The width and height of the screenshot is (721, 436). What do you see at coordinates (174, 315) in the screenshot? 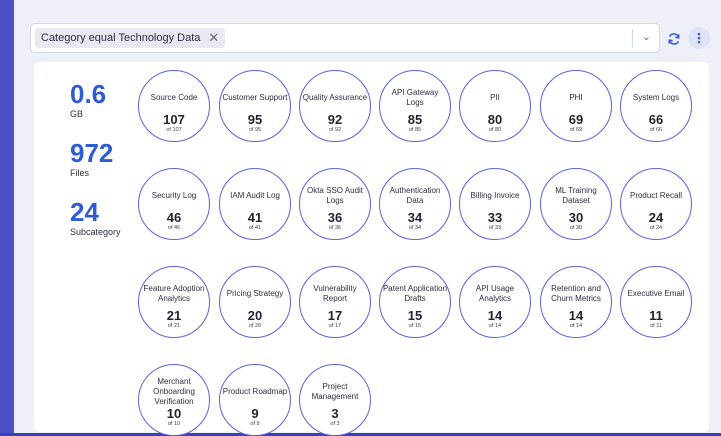
I see `category-count: 21` at bounding box center [174, 315].